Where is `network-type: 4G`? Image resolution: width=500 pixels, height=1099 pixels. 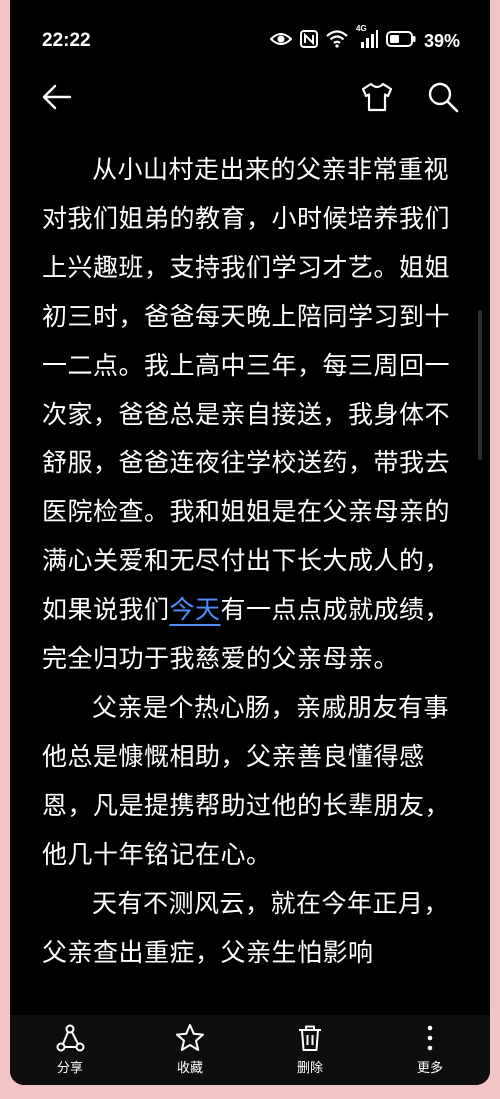 network-type: 4G is located at coordinates (361, 28).